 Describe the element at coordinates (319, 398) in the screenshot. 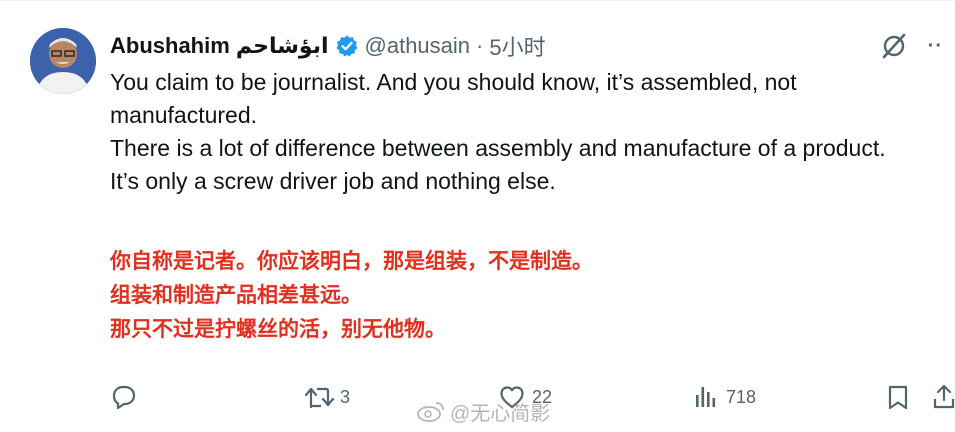

I see `retweet-icon` at that location.